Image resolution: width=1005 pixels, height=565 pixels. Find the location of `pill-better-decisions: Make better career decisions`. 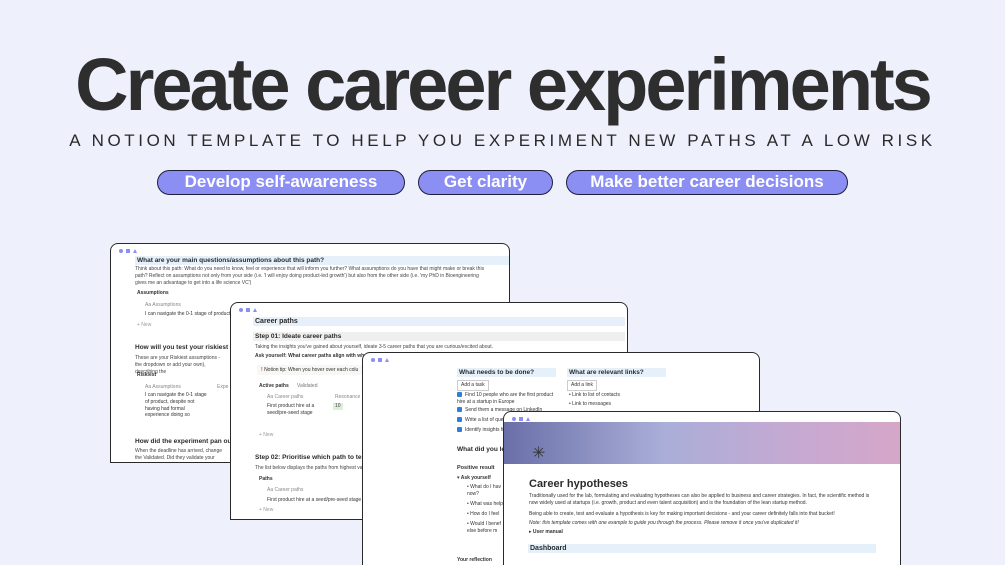

pill-better-decisions: Make better career decisions is located at coordinates (707, 182).